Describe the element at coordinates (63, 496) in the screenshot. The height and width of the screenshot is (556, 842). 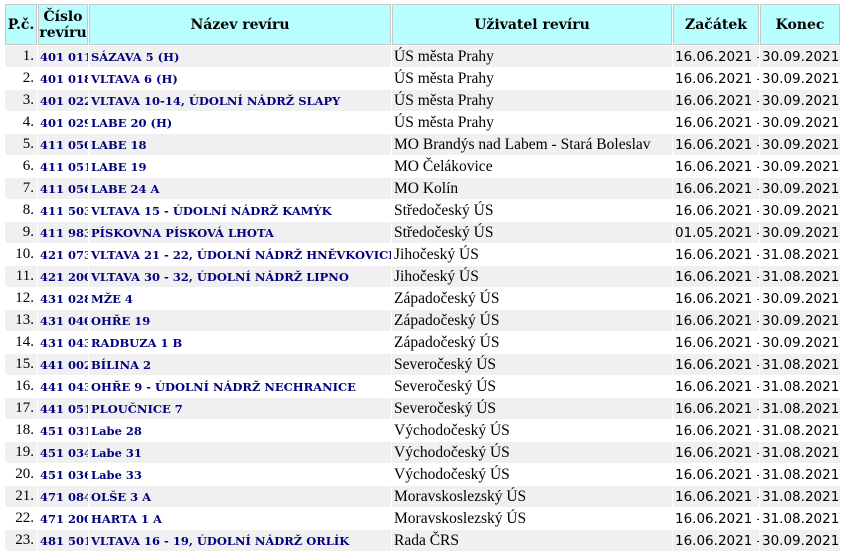
I see `revir-number: 471 084` at that location.